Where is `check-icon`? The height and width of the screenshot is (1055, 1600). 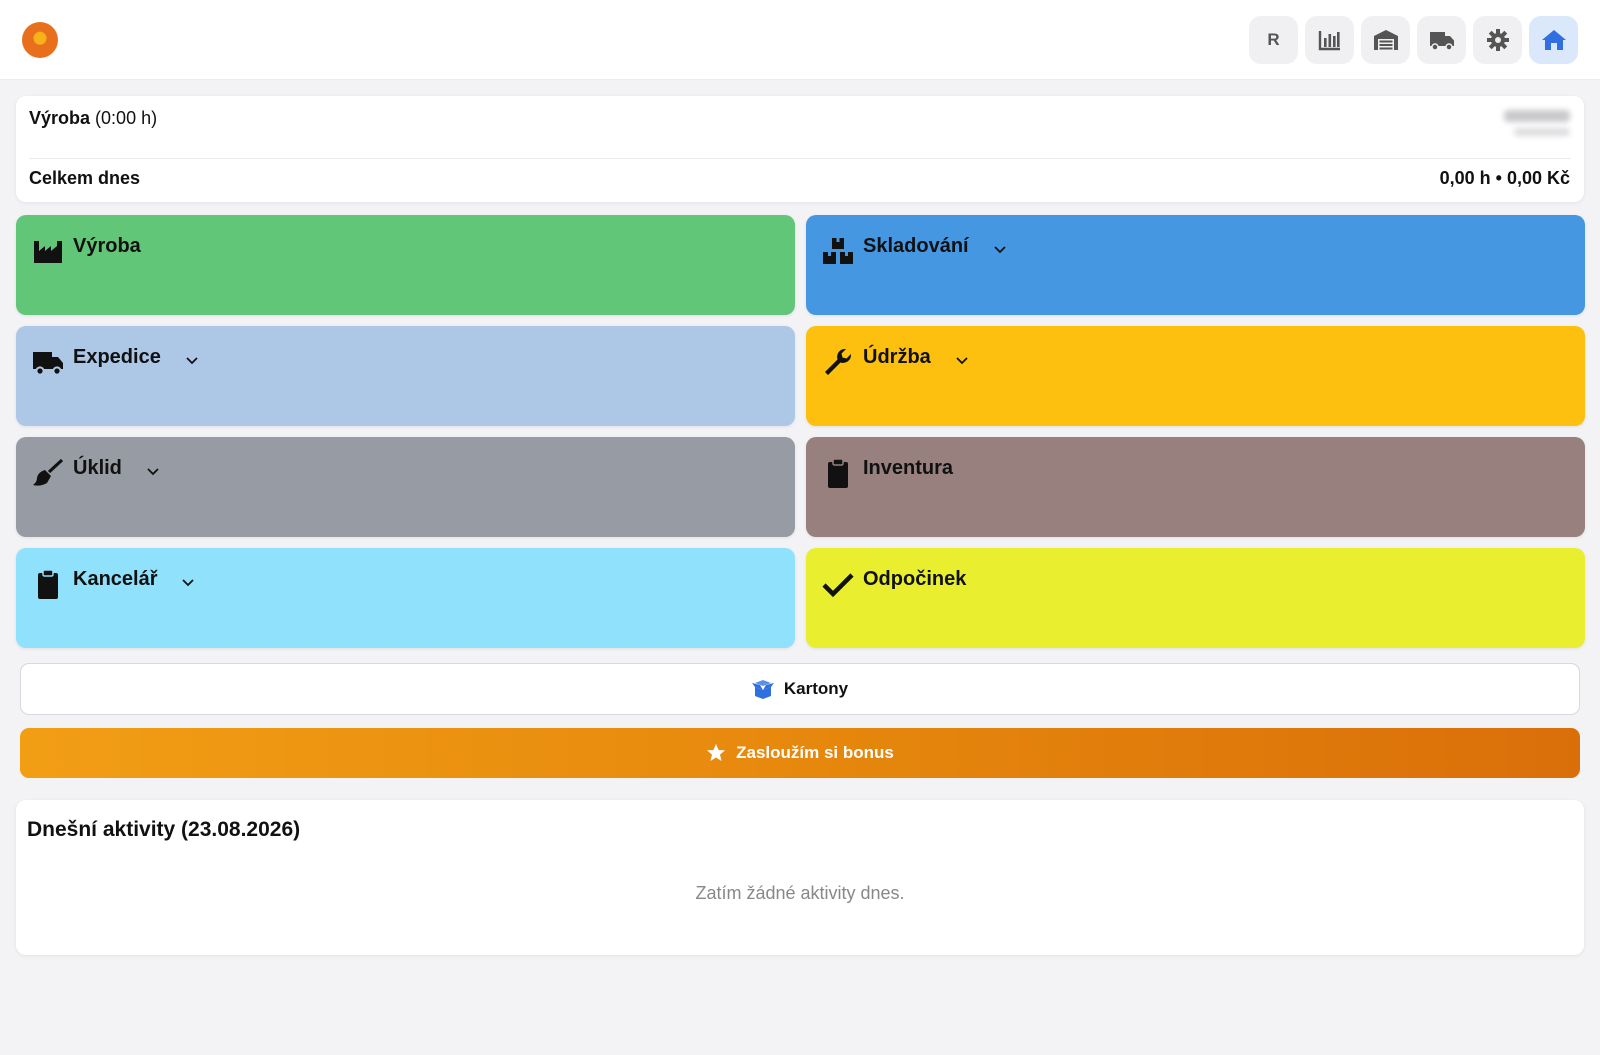
check-icon is located at coordinates (838, 585).